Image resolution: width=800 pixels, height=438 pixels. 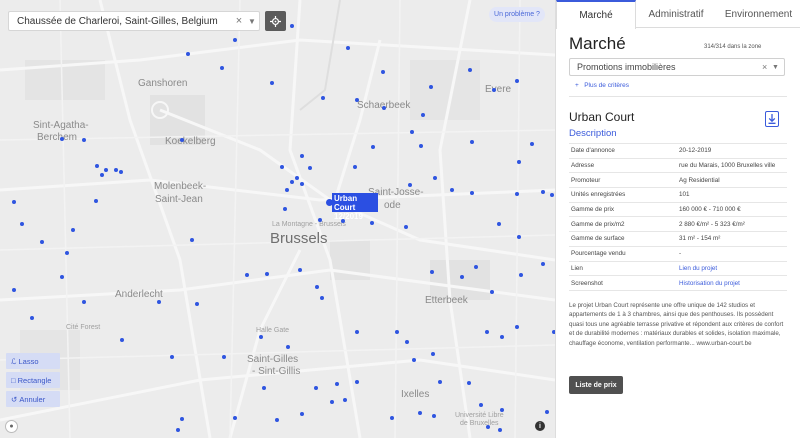 What do you see at coordinates (677, 67) in the screenshot?
I see `category-select: Promotions immobilières × ▼` at bounding box center [677, 67].